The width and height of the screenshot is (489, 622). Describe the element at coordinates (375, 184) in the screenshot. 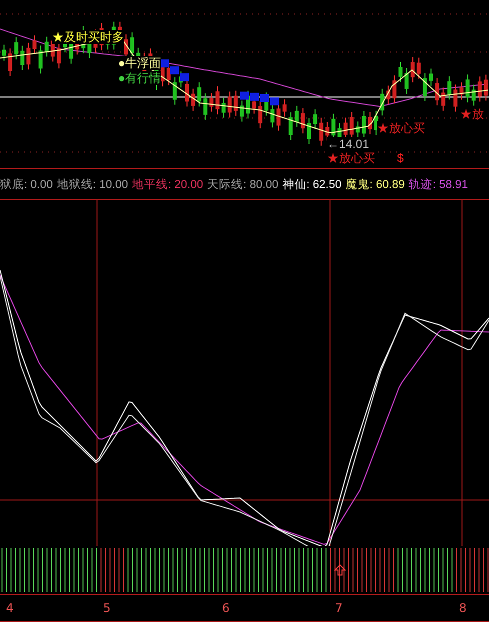

I see `indicator-readout: 魔鬼: 60.89` at that location.